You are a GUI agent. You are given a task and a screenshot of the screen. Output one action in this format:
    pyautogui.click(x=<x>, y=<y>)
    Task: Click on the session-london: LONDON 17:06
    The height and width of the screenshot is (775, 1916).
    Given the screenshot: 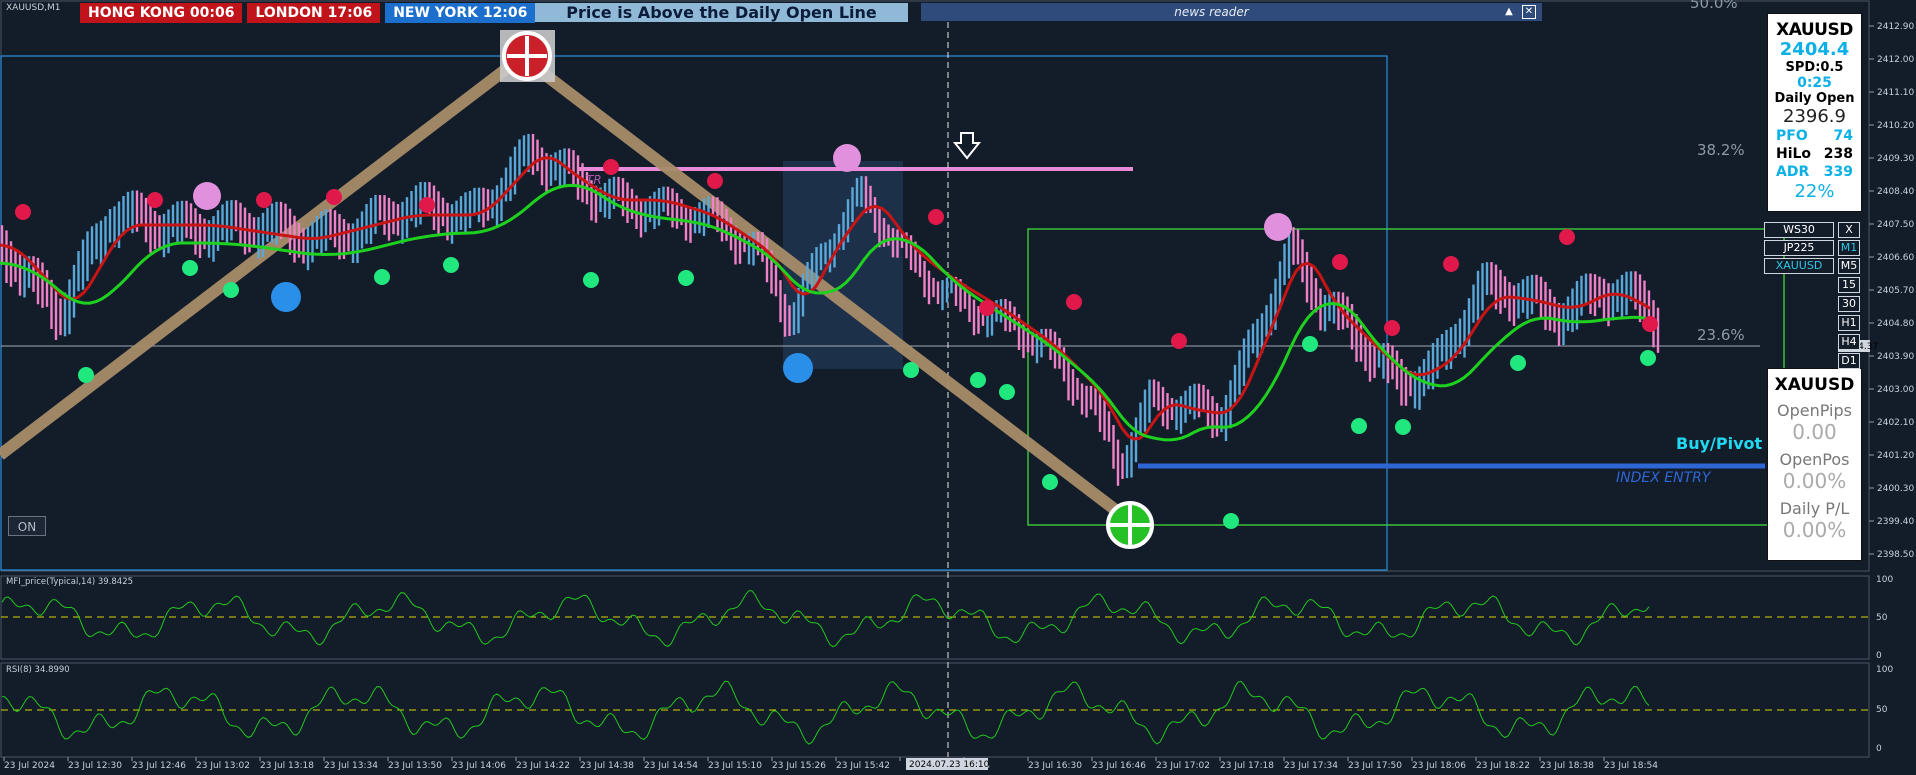 What is the action you would take?
    pyautogui.click(x=314, y=13)
    